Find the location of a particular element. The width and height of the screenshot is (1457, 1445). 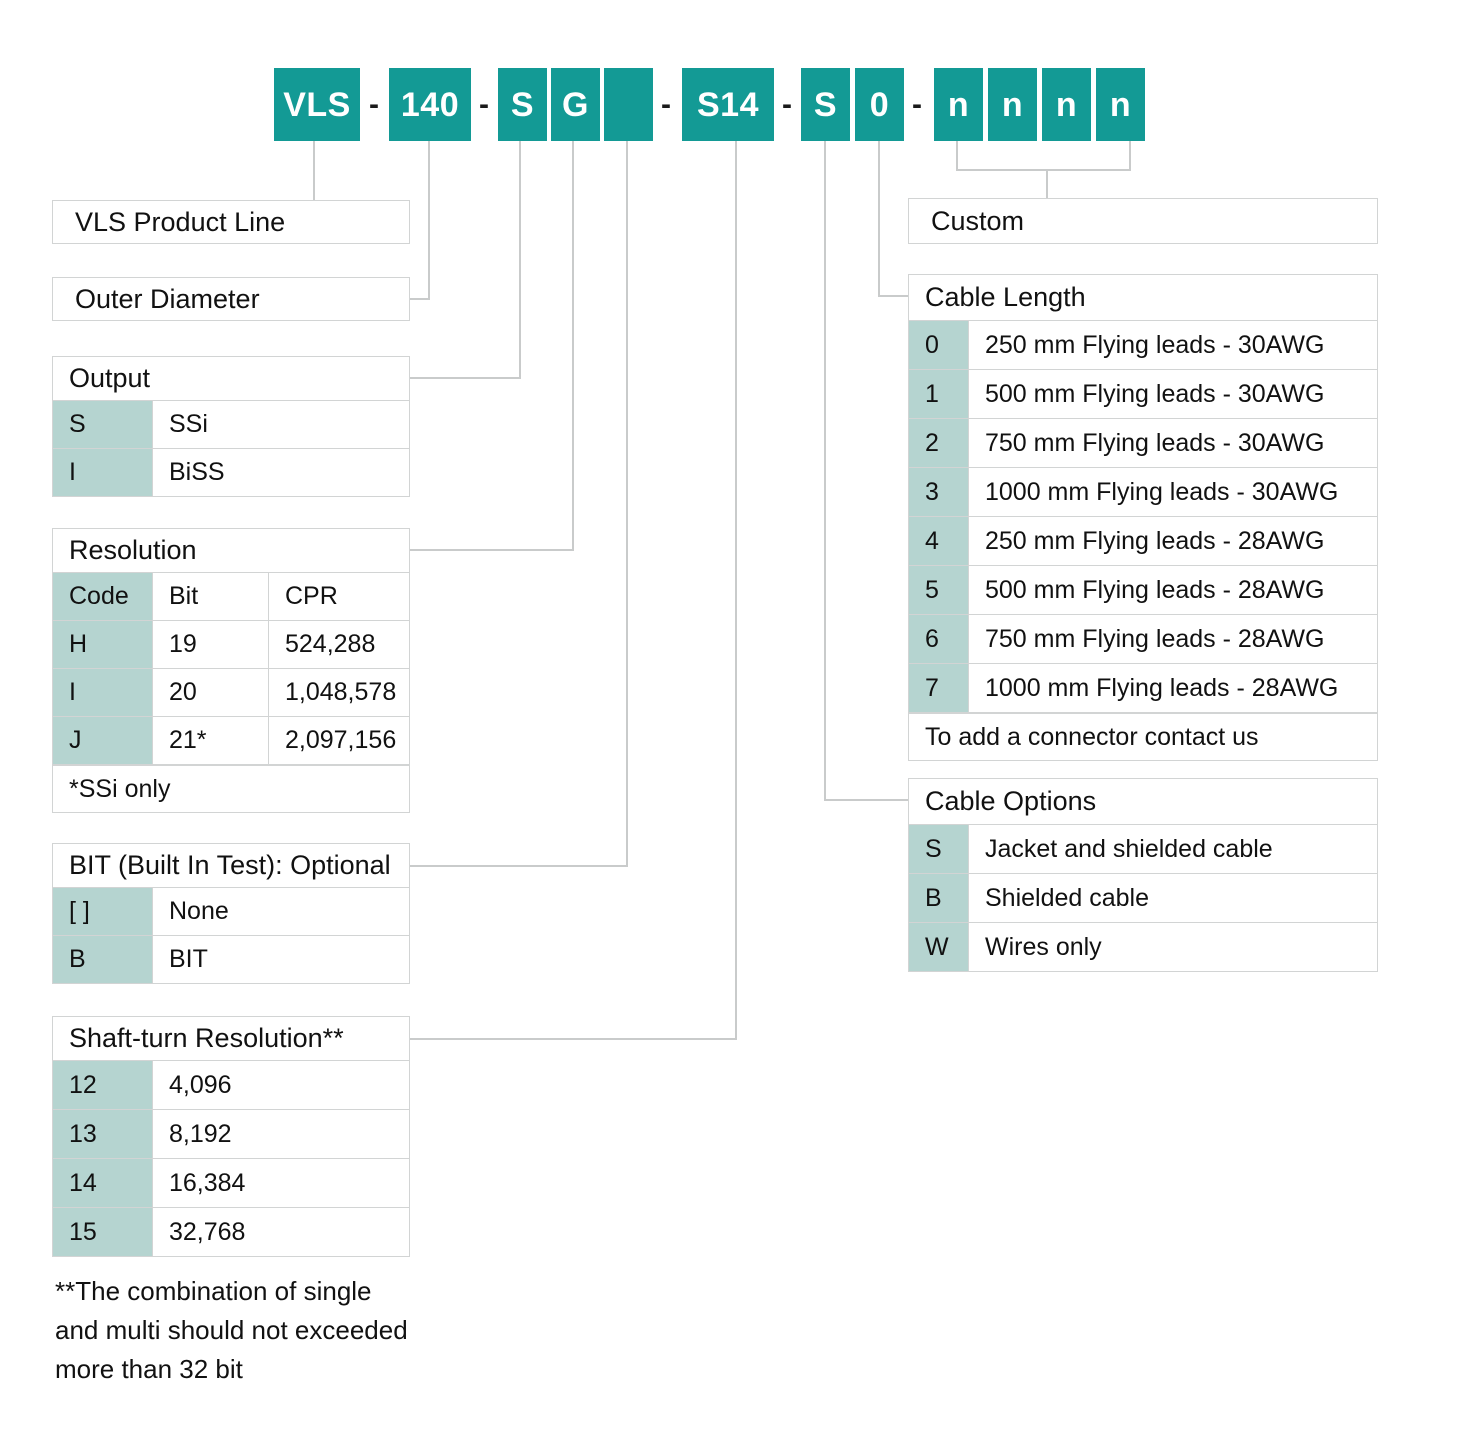

table-row: I 20 1,048,578 is located at coordinates (231, 693).